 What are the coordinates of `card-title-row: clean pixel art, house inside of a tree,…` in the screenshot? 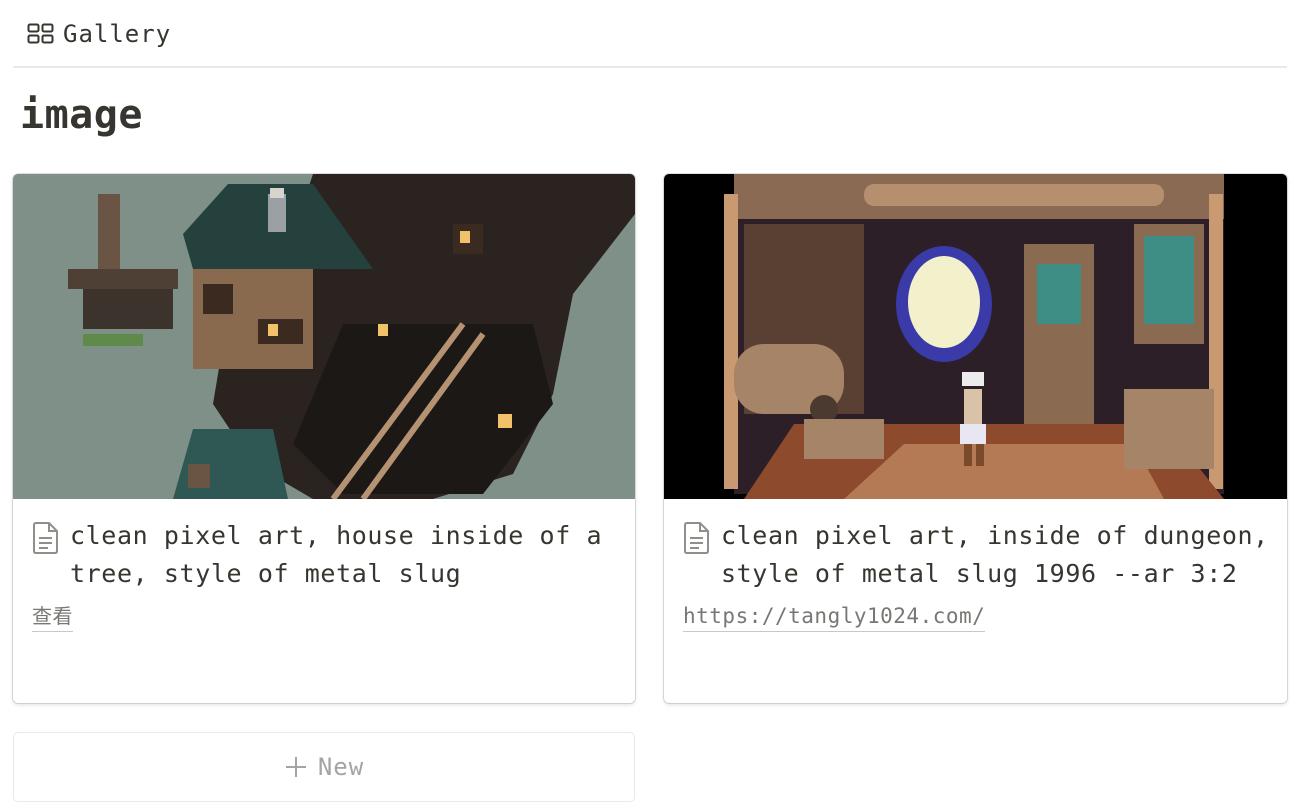 It's located at (325, 556).